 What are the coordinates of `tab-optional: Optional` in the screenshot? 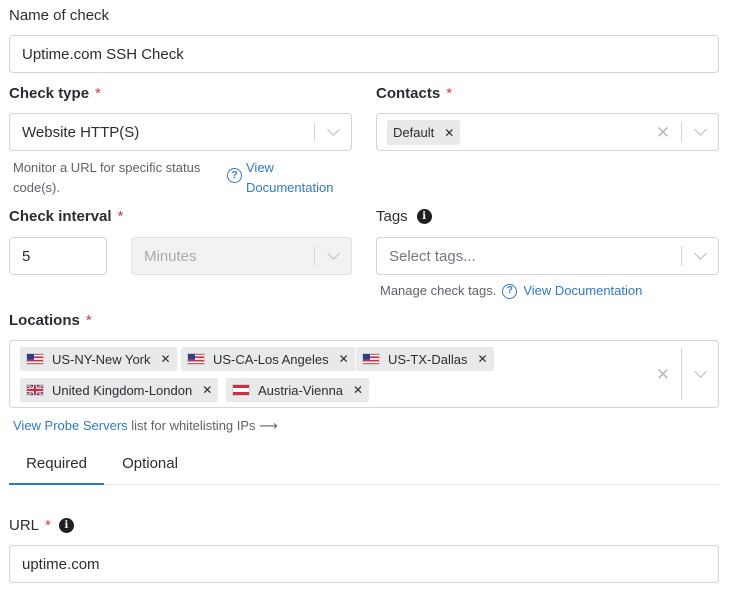 It's located at (150, 470).